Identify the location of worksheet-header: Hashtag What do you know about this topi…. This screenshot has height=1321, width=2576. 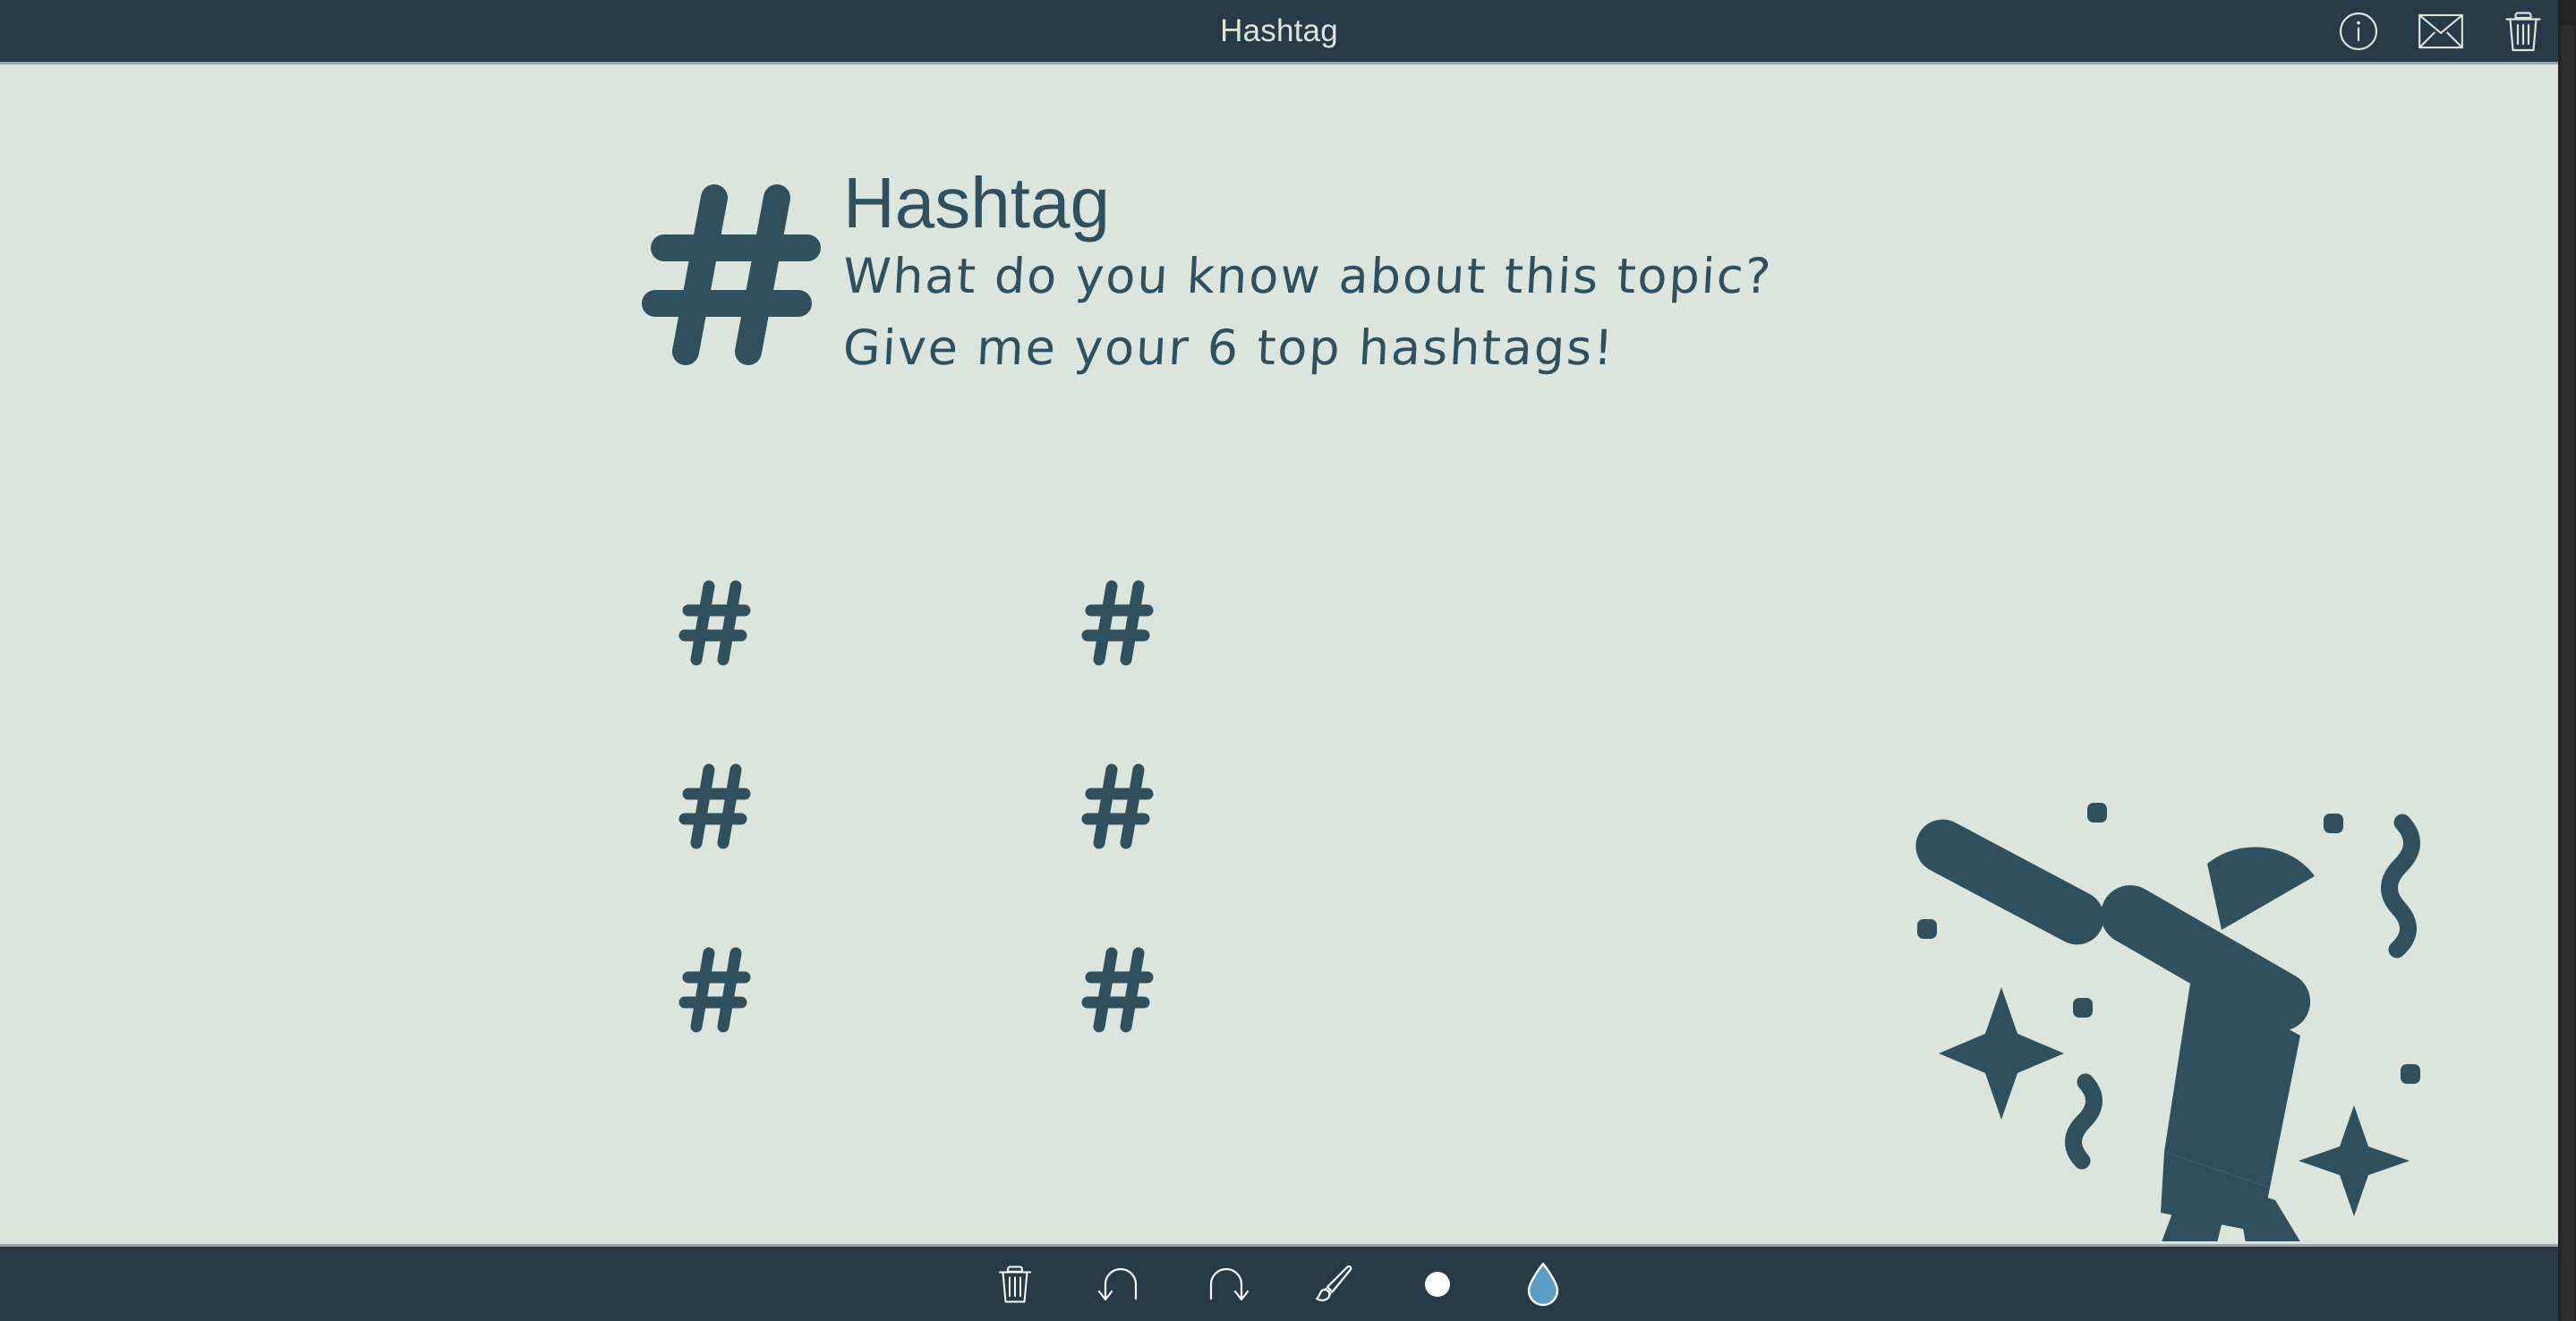
(1205, 273).